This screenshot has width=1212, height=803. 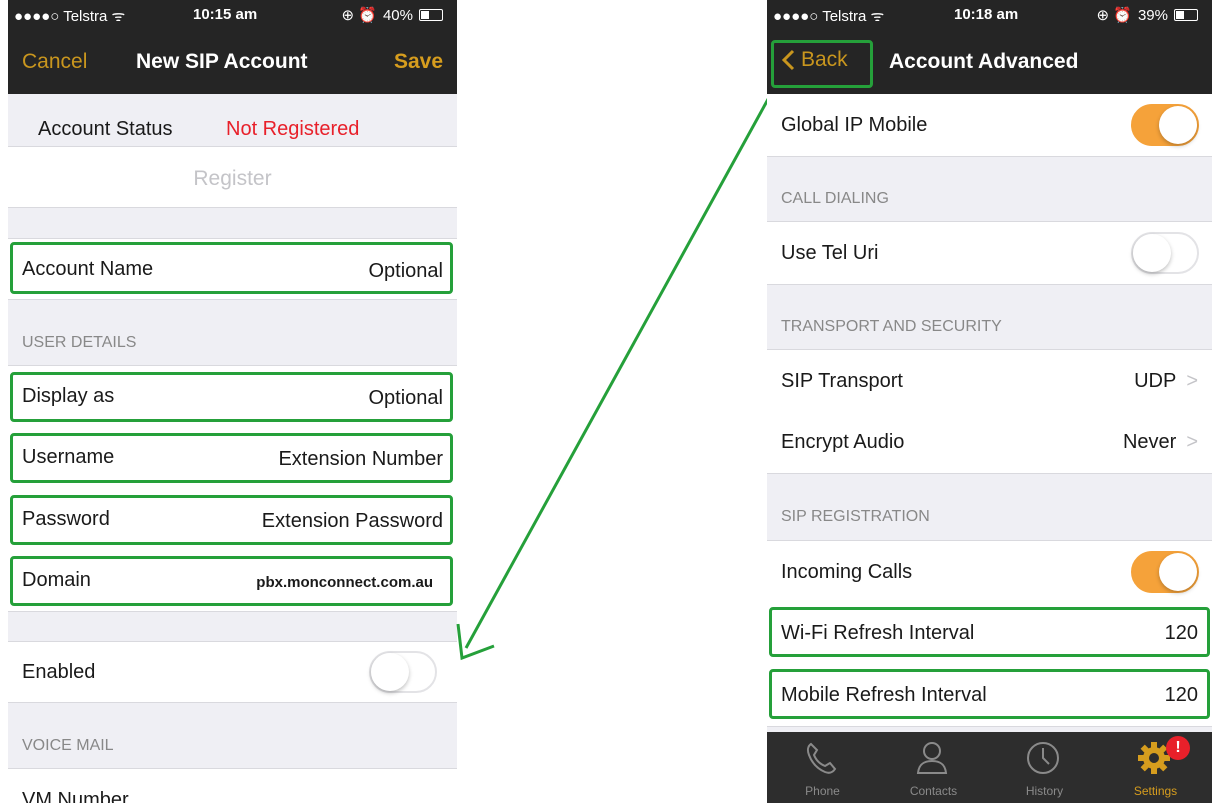 What do you see at coordinates (847, 572) in the screenshot?
I see `incoming-calls-label: Incoming Calls` at bounding box center [847, 572].